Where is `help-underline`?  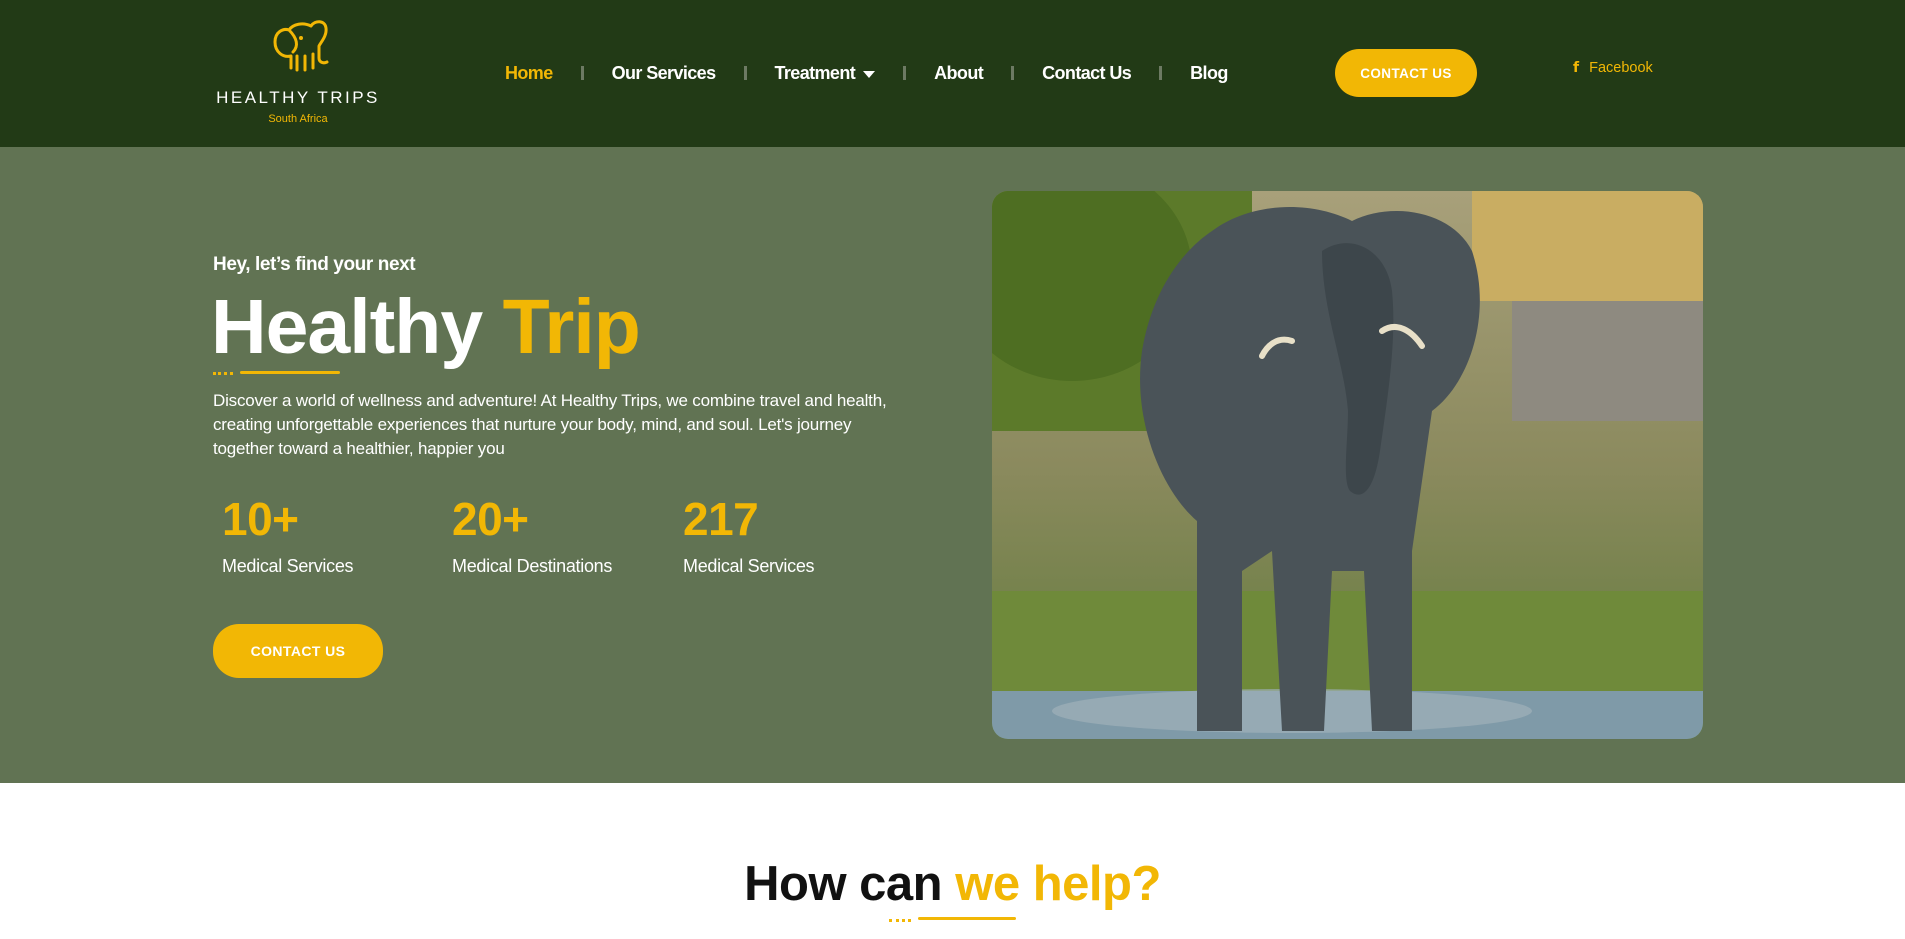 help-underline is located at coordinates (967, 918).